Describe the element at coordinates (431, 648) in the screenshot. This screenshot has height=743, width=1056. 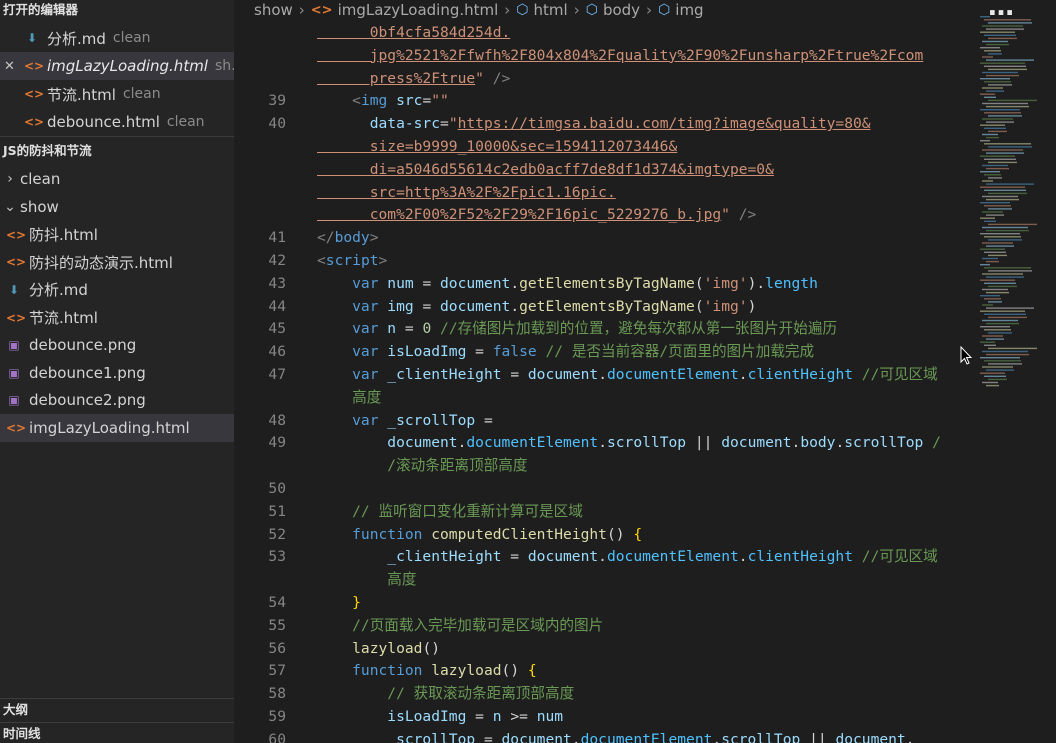
I see `code-token: ()` at that location.